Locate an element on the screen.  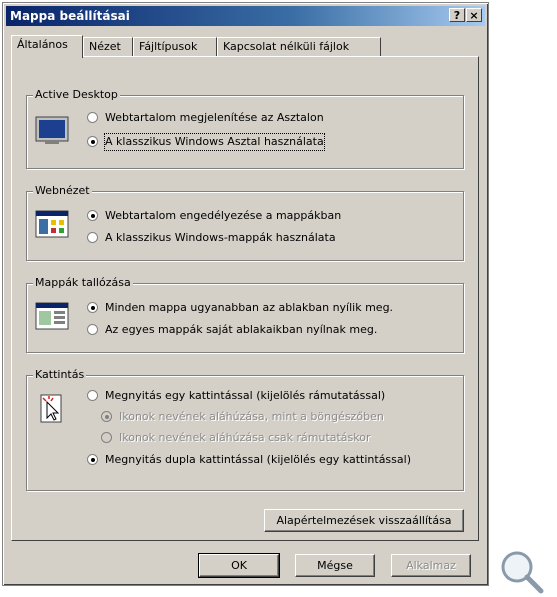
help-button: ? is located at coordinates (457, 15).